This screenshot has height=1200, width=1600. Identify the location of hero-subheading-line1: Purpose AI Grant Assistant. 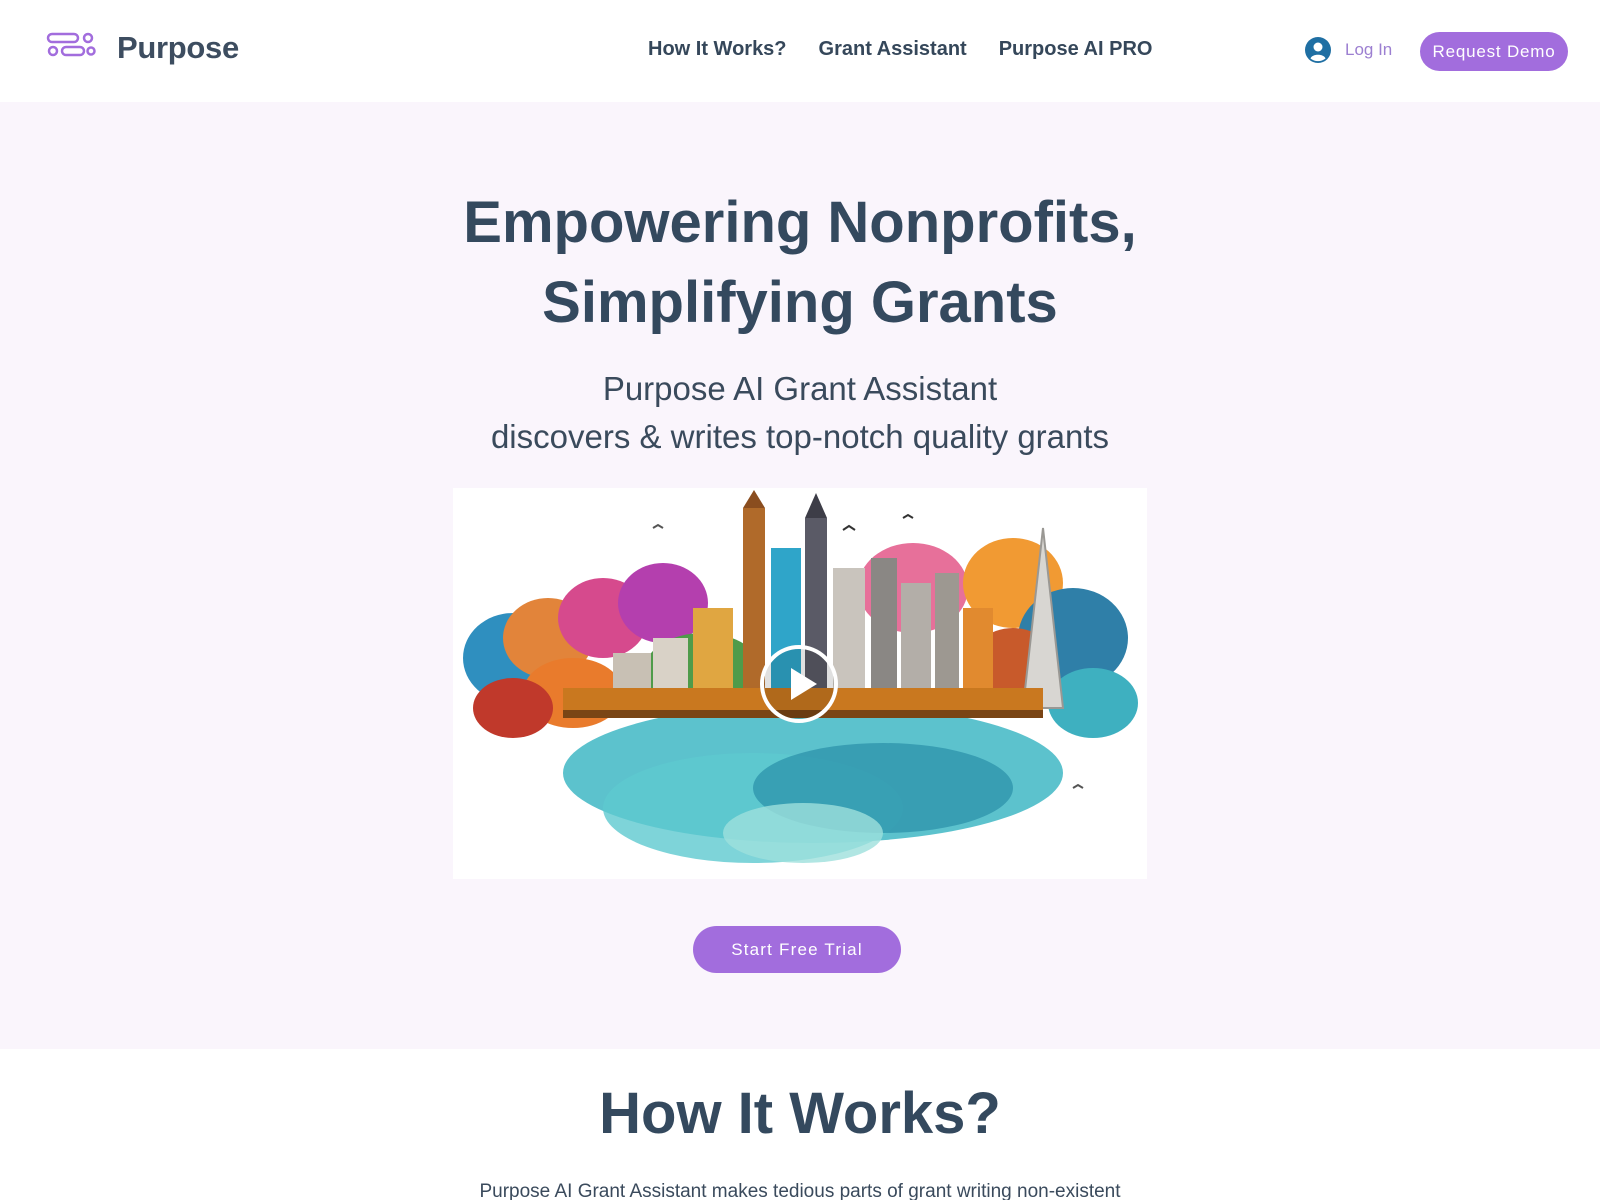
(800, 388).